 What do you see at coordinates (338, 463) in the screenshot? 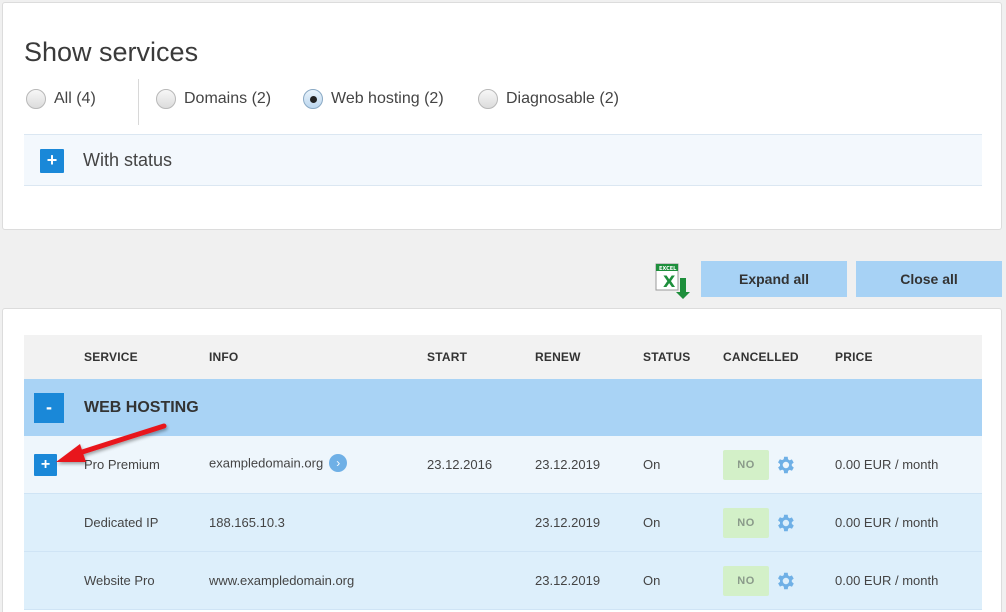
I see `chevron-right-icon: ›` at bounding box center [338, 463].